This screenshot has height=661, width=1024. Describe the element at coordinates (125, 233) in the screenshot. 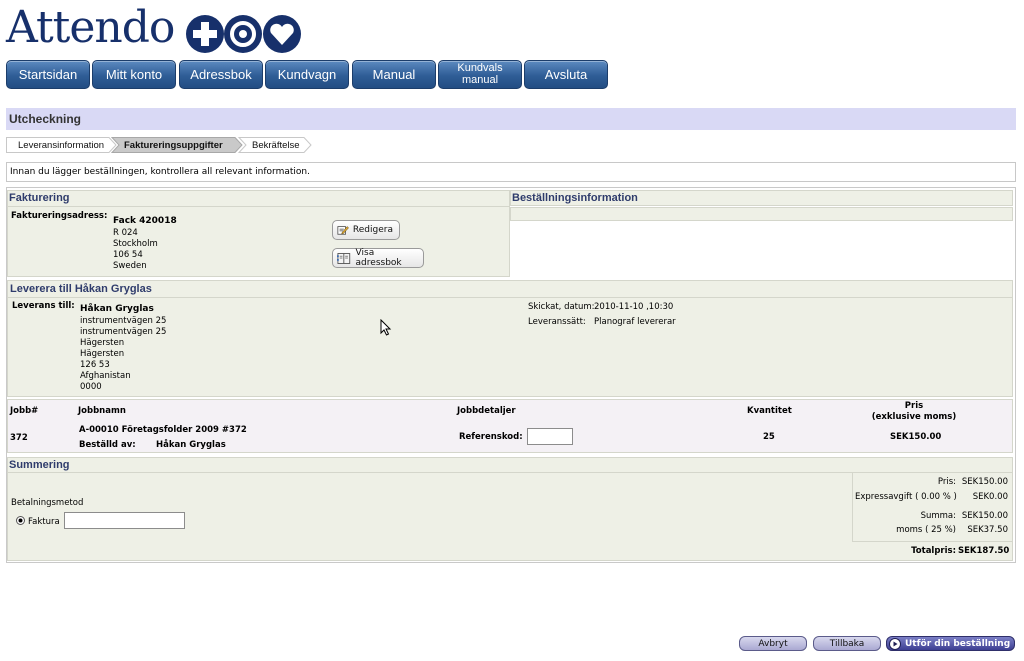

I see `billing-address-line: R 024` at that location.